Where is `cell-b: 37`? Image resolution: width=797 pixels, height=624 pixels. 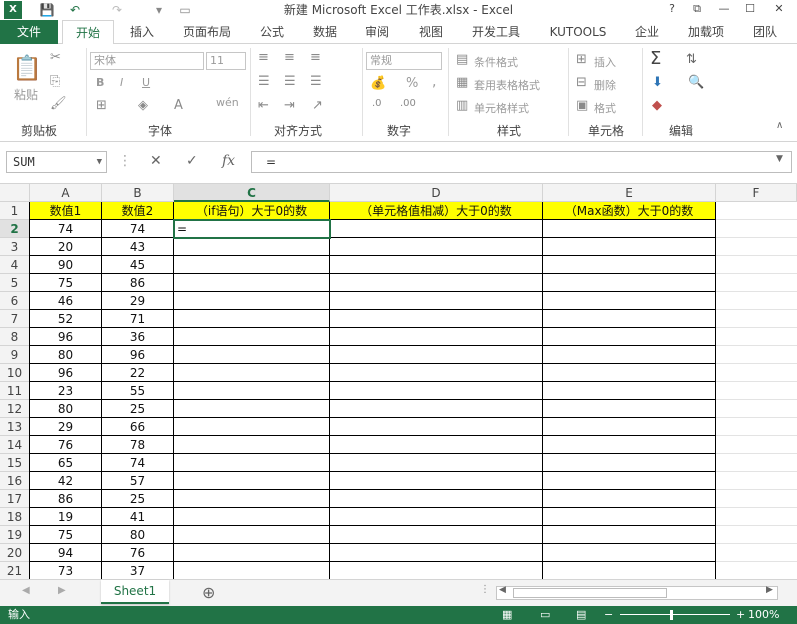 cell-b: 37 is located at coordinates (138, 570).